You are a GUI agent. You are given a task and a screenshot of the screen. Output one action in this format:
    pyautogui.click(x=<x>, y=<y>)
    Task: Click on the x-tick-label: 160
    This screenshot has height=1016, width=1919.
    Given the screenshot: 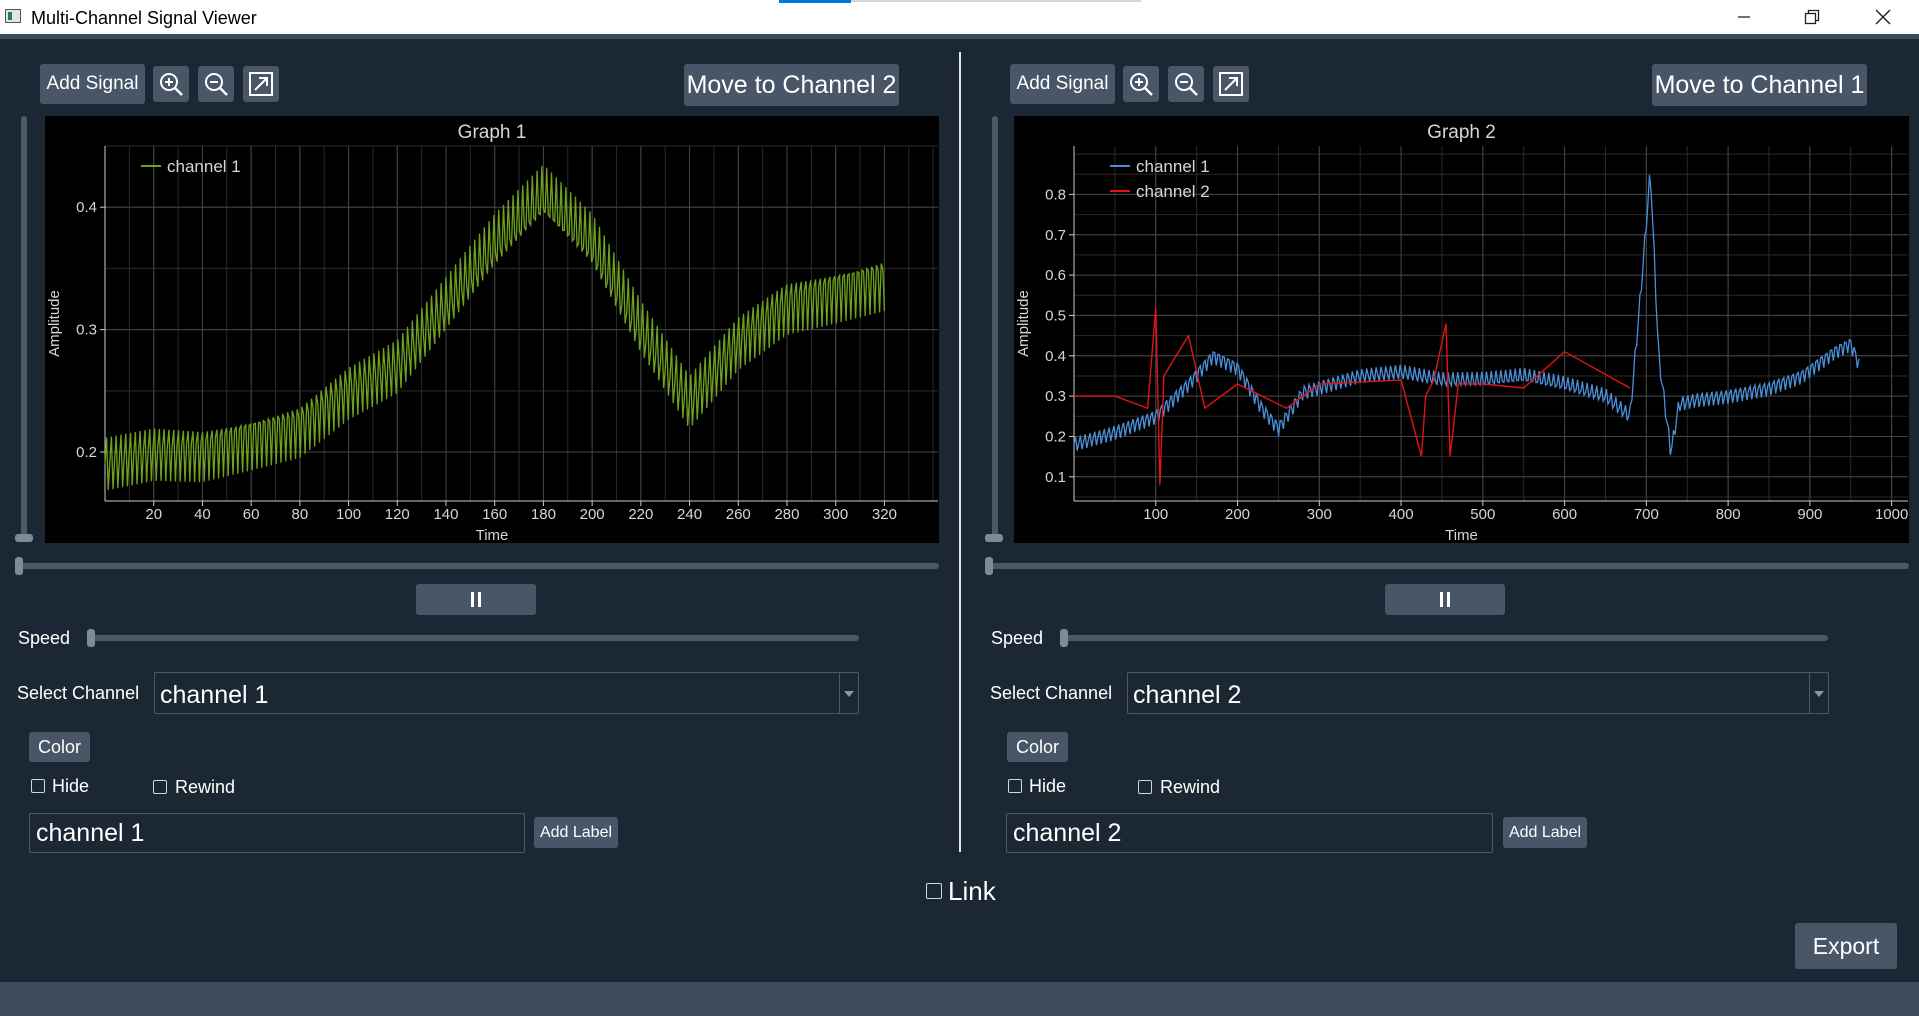 What is the action you would take?
    pyautogui.click(x=494, y=514)
    